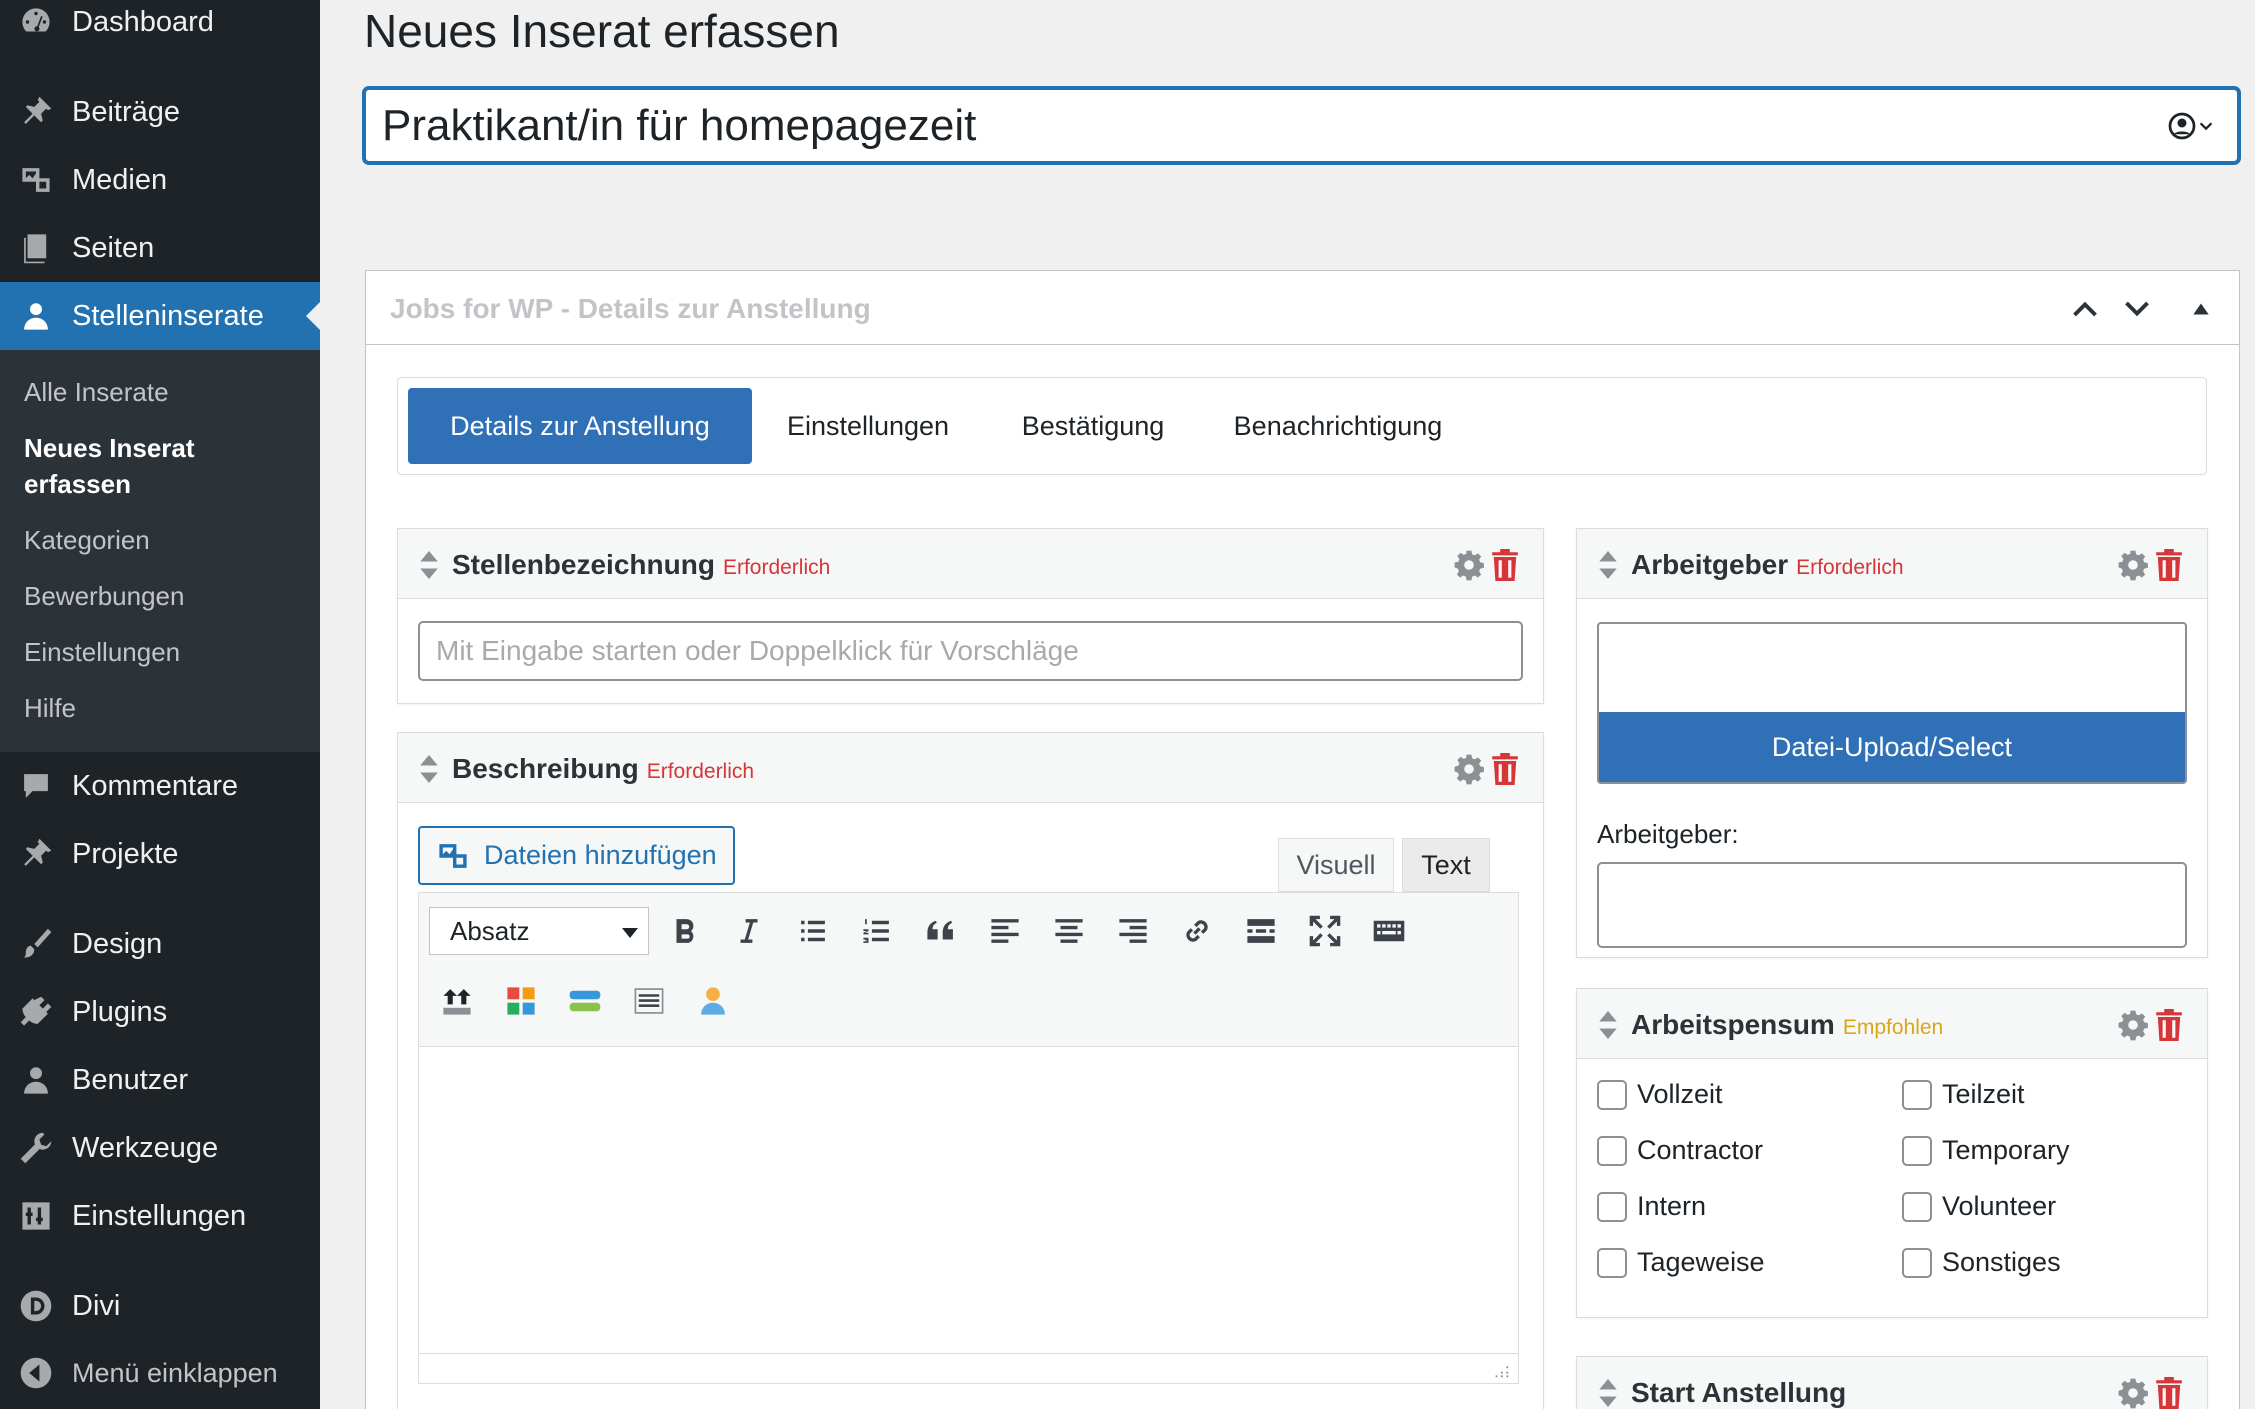 The height and width of the screenshot is (1409, 2255). I want to click on checkbox-teilzeit: Teilzeit, so click(1963, 1094).